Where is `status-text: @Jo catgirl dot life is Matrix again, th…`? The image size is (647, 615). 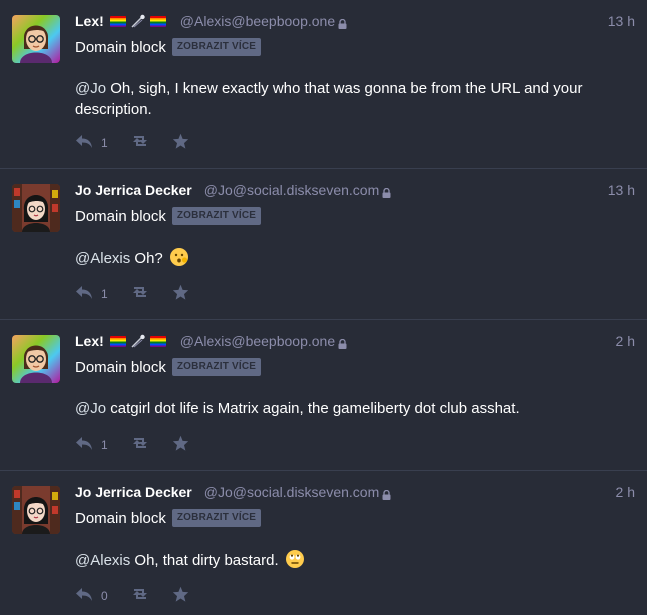 status-text: @Jo catgirl dot life is Matrix again, th… is located at coordinates (345, 408).